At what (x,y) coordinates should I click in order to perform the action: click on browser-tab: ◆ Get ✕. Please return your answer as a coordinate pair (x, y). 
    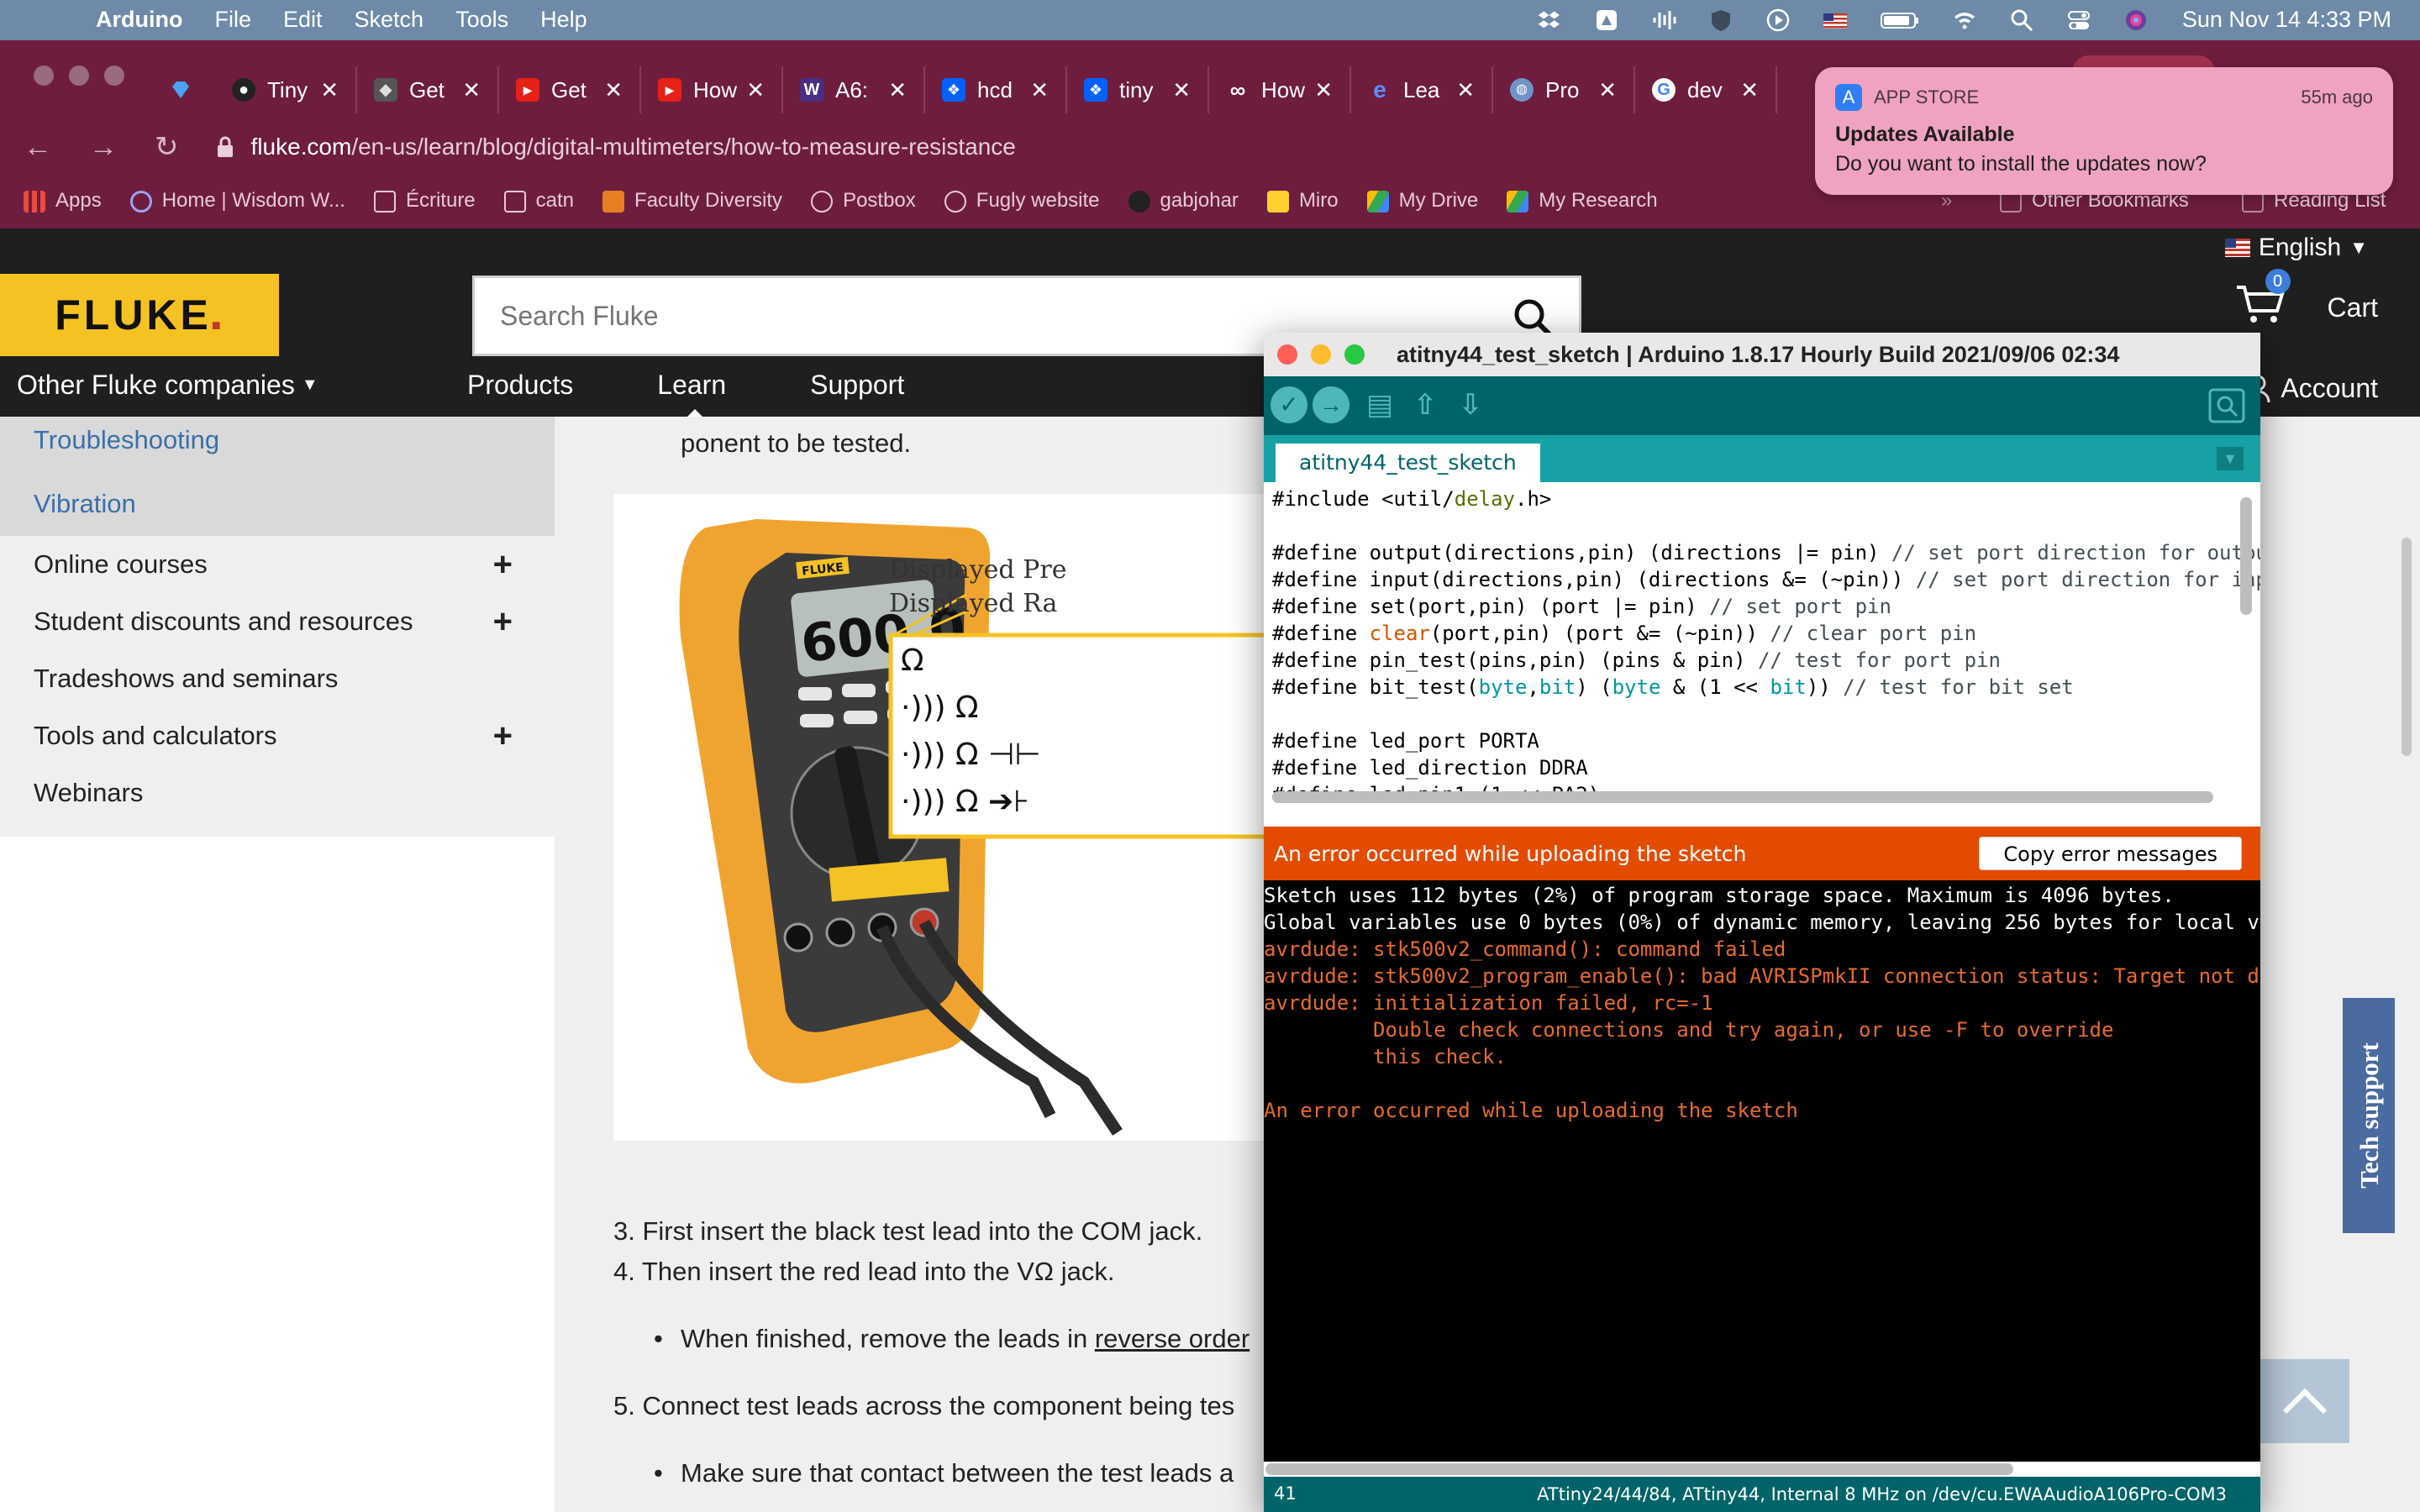
    Looking at the image, I should click on (428, 89).